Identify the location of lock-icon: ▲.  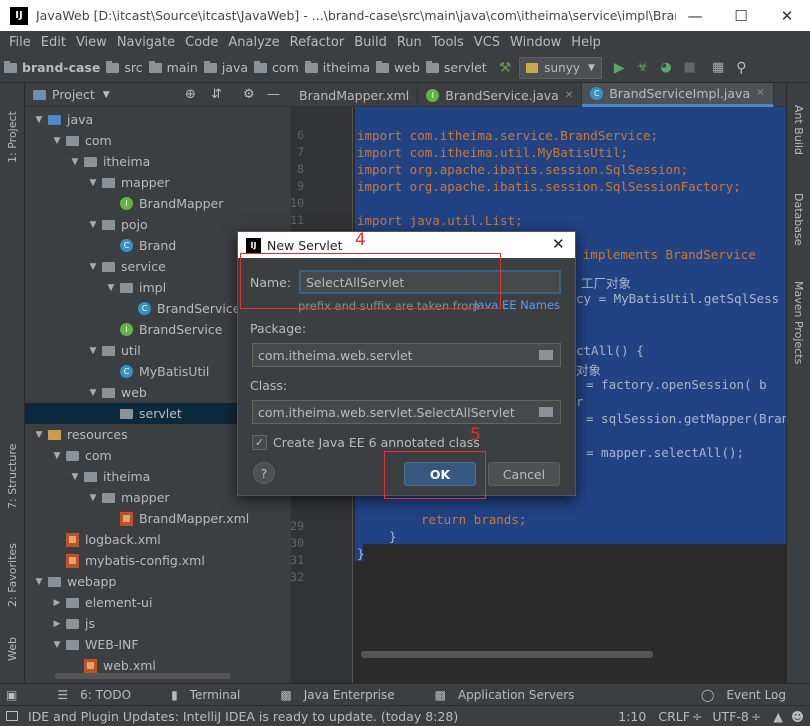
(778, 716).